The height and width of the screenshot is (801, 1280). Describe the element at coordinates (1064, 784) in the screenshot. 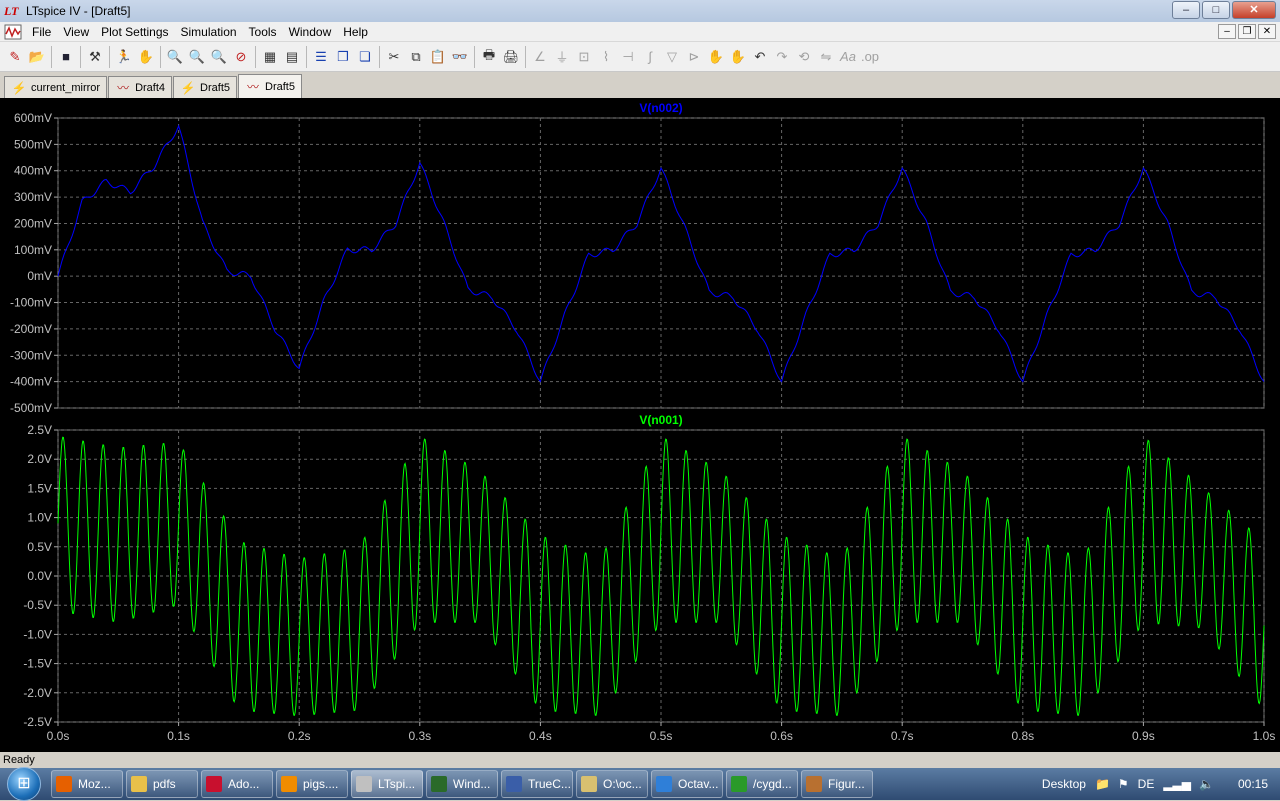

I see `desktop-toolbar: Desktop` at that location.